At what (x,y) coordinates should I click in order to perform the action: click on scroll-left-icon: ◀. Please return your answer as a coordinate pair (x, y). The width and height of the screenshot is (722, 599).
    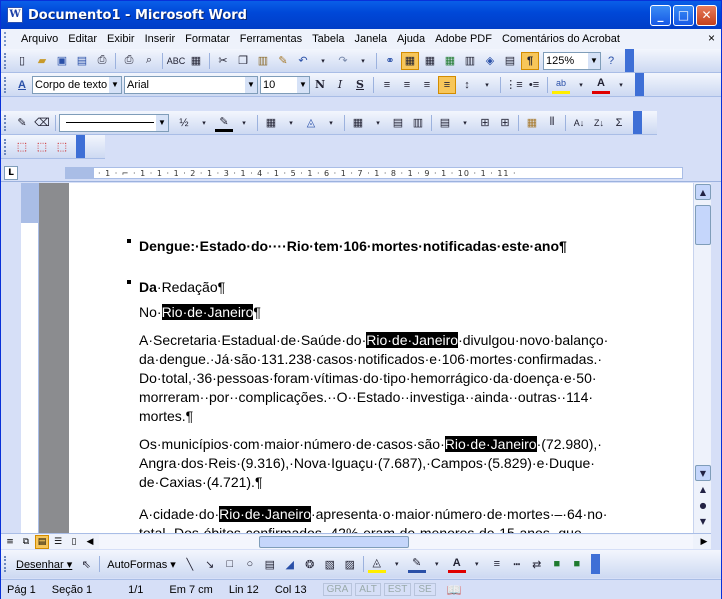
    Looking at the image, I should click on (90, 542).